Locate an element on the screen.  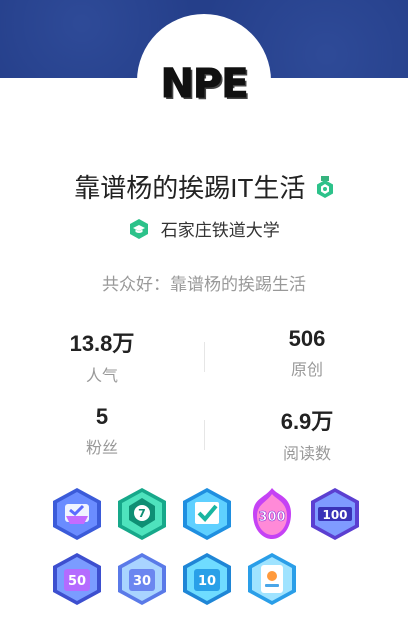
check-medal-icon is located at coordinates (207, 514).